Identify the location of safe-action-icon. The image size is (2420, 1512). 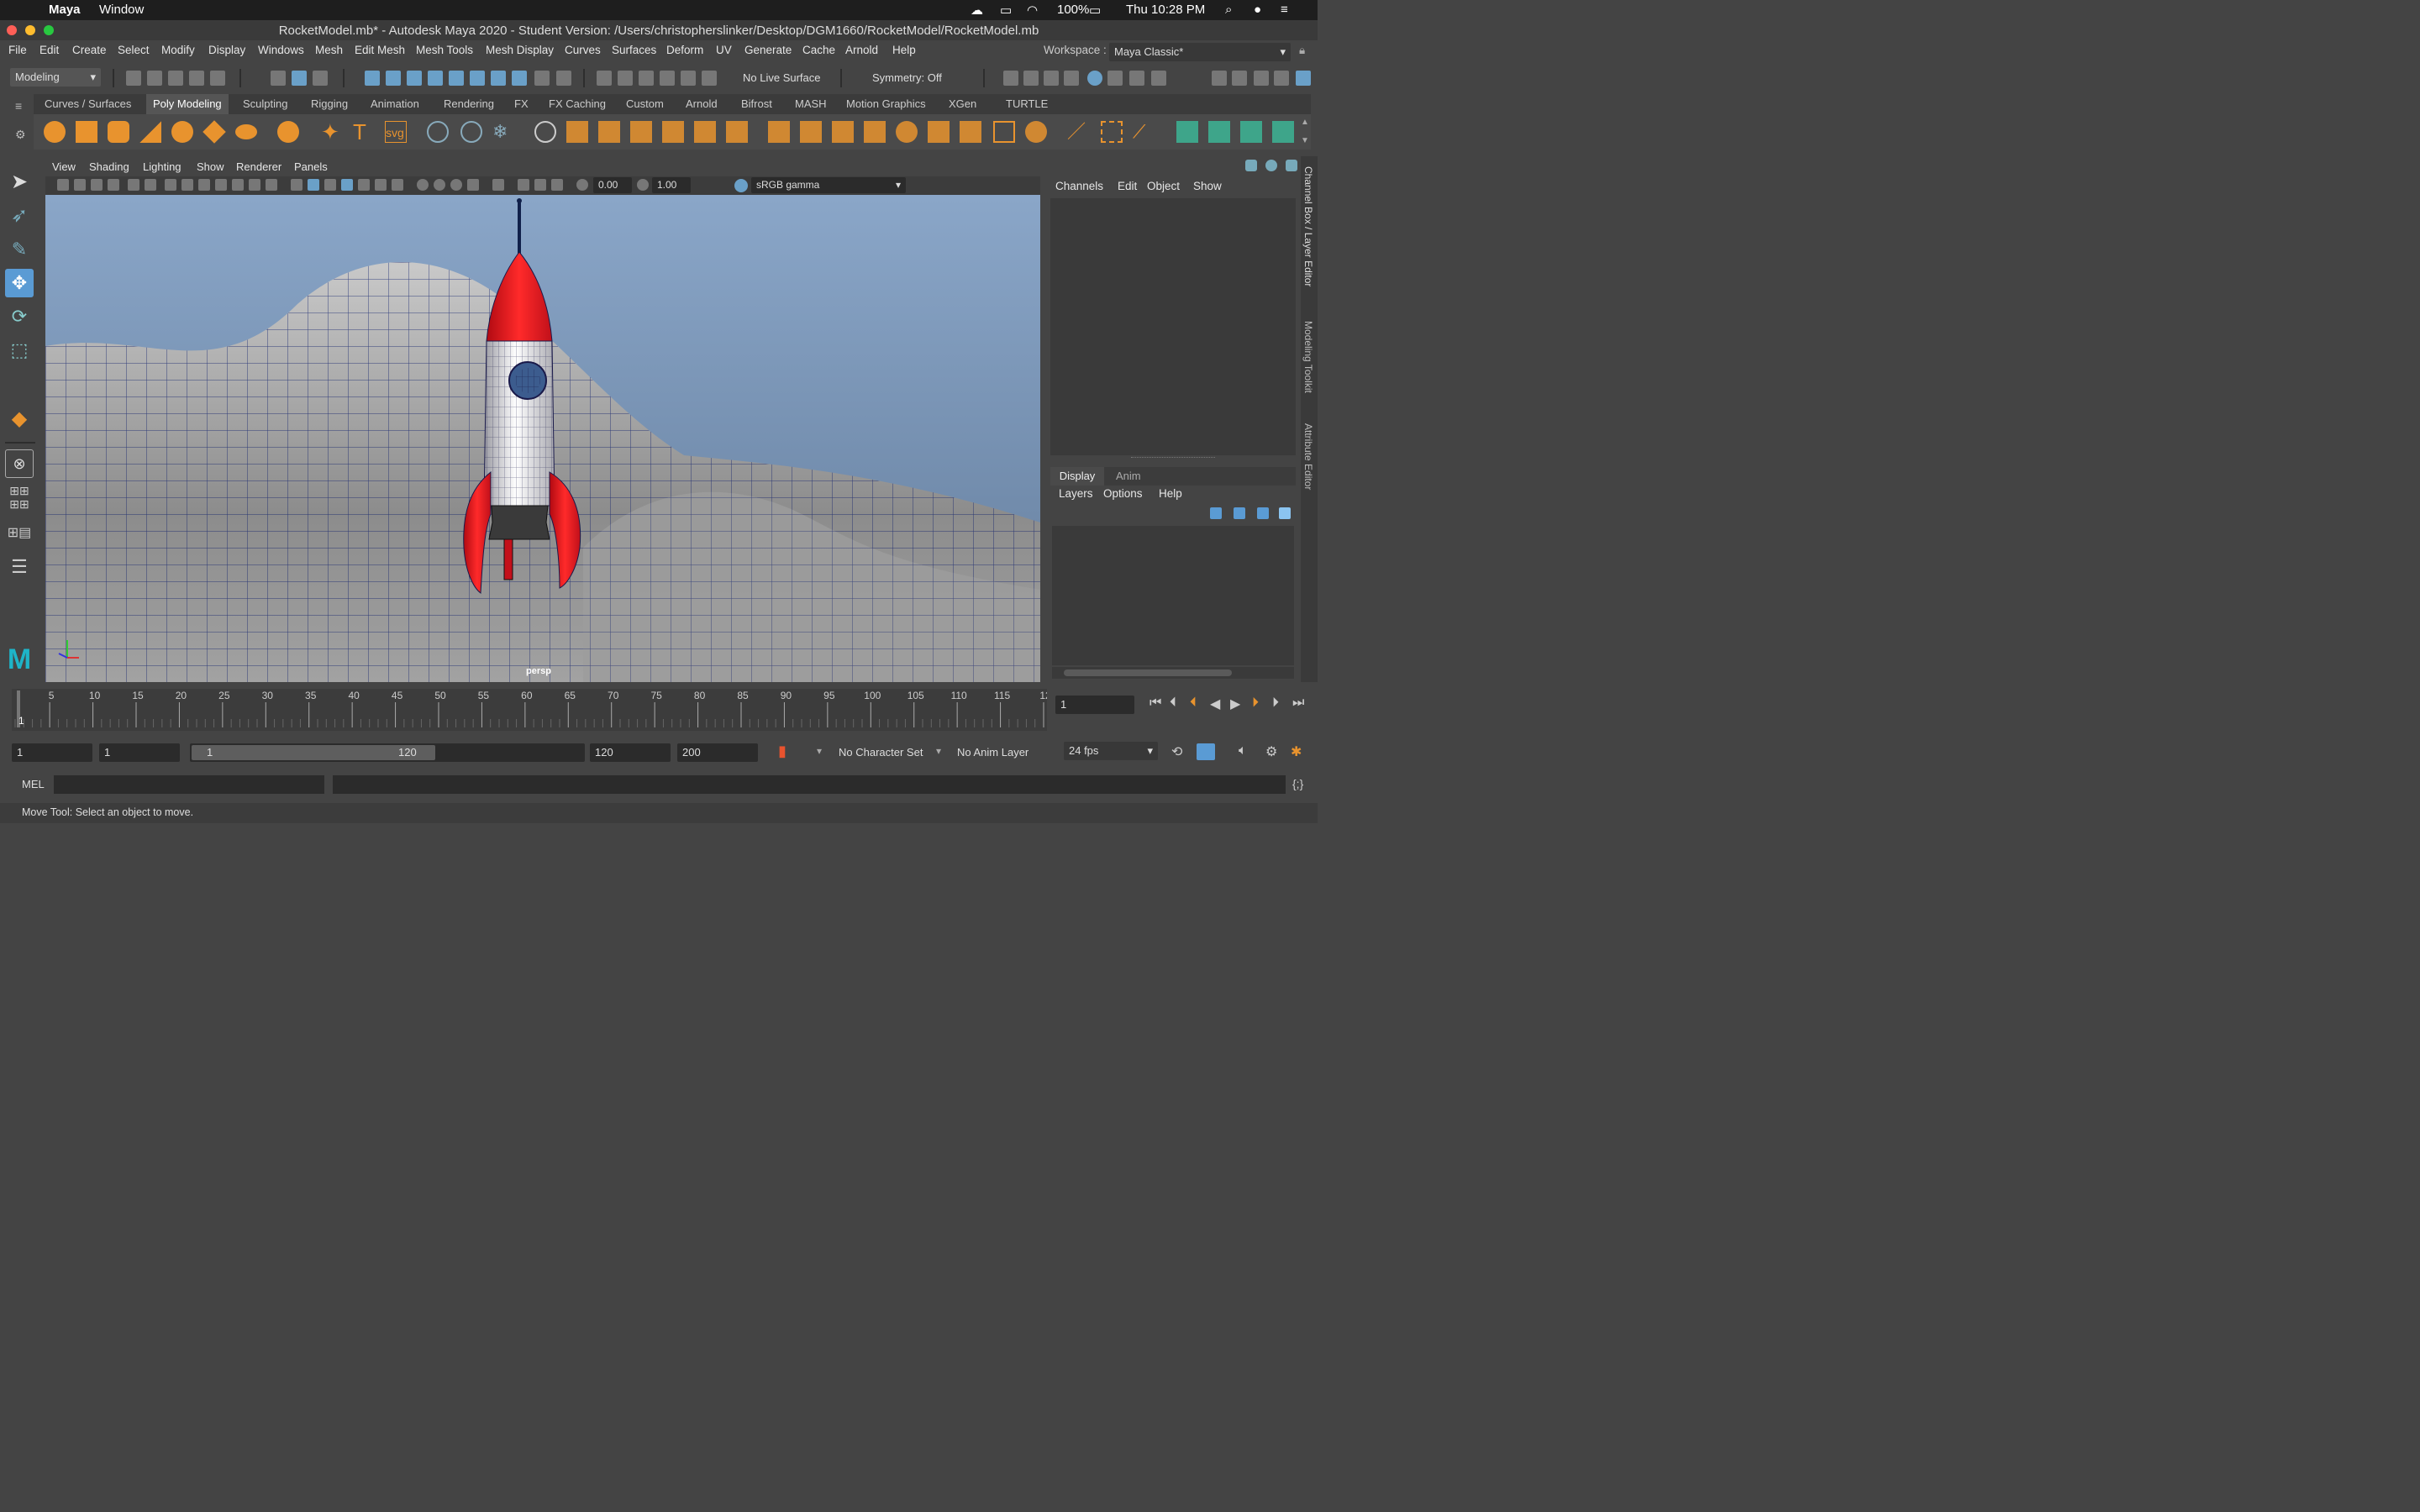
(255, 185).